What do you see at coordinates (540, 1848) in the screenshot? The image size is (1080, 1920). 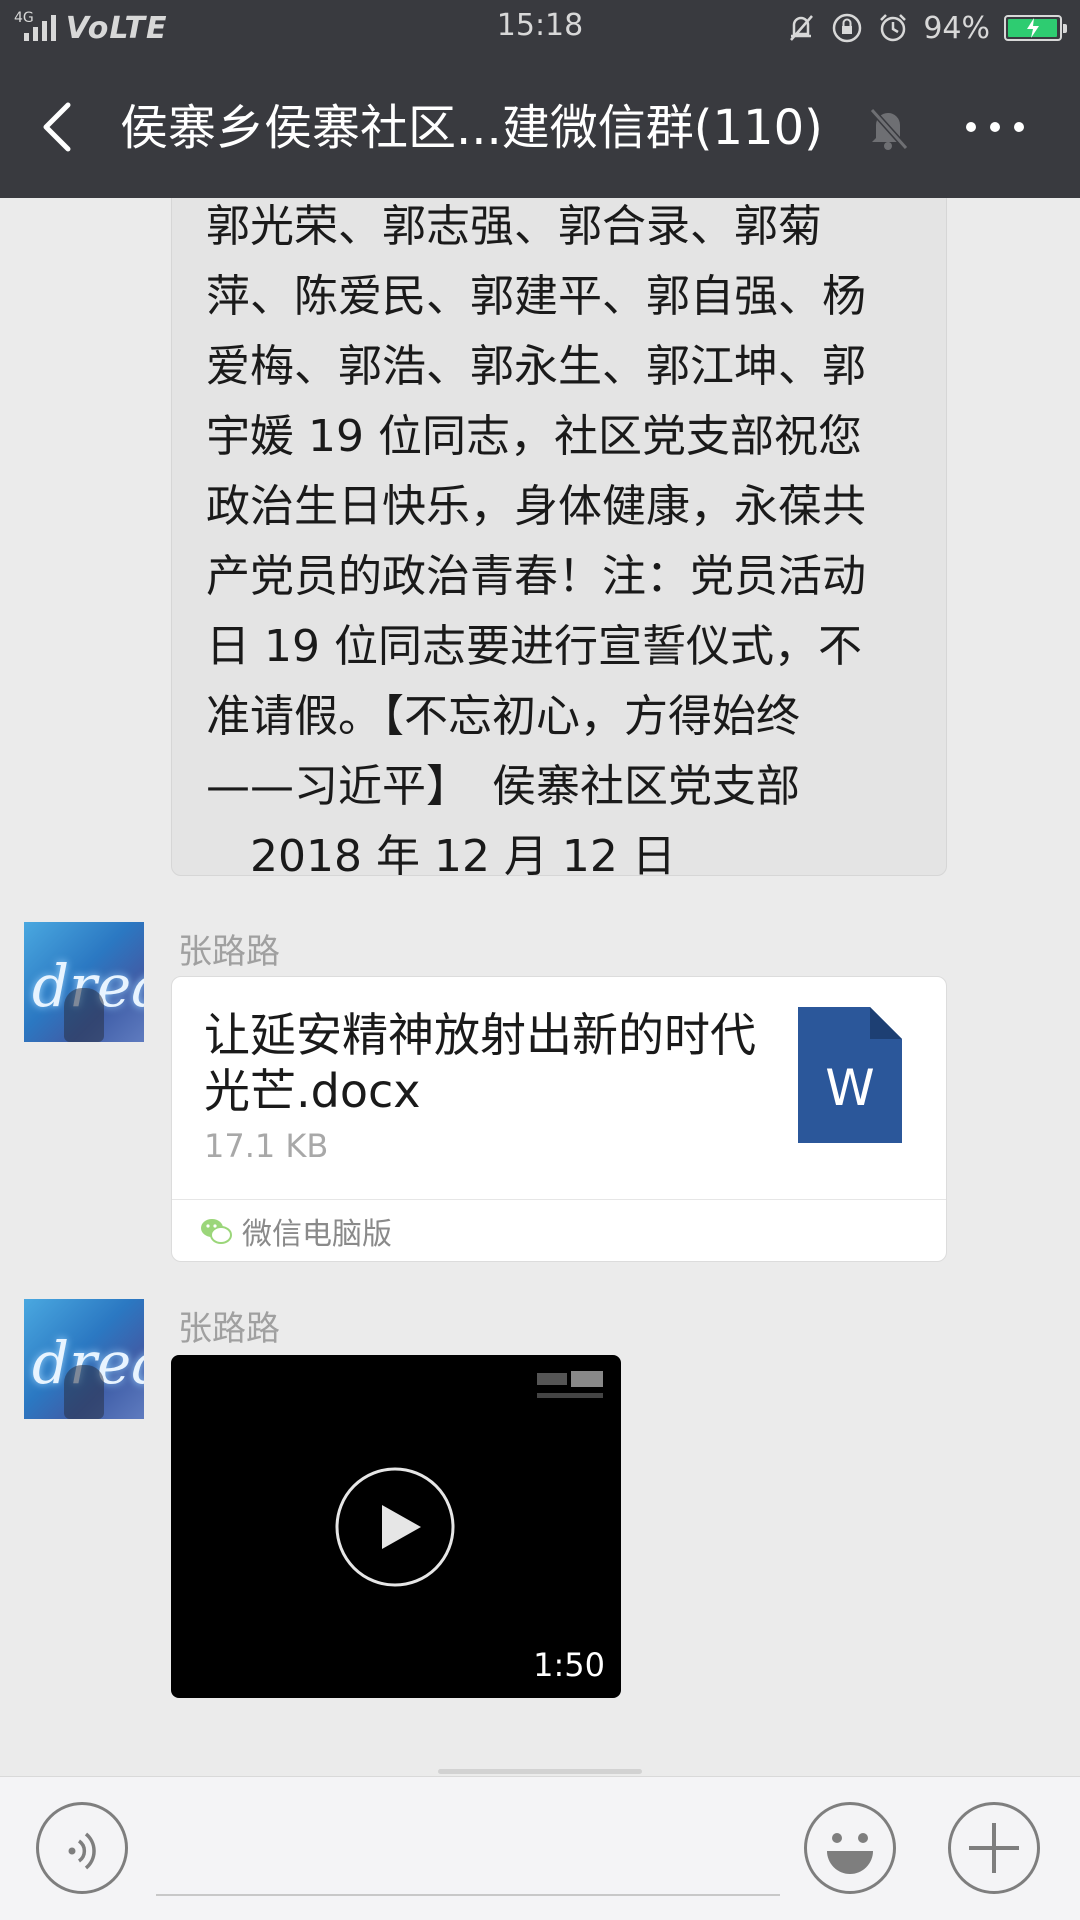 I see `chat-input-bar` at bounding box center [540, 1848].